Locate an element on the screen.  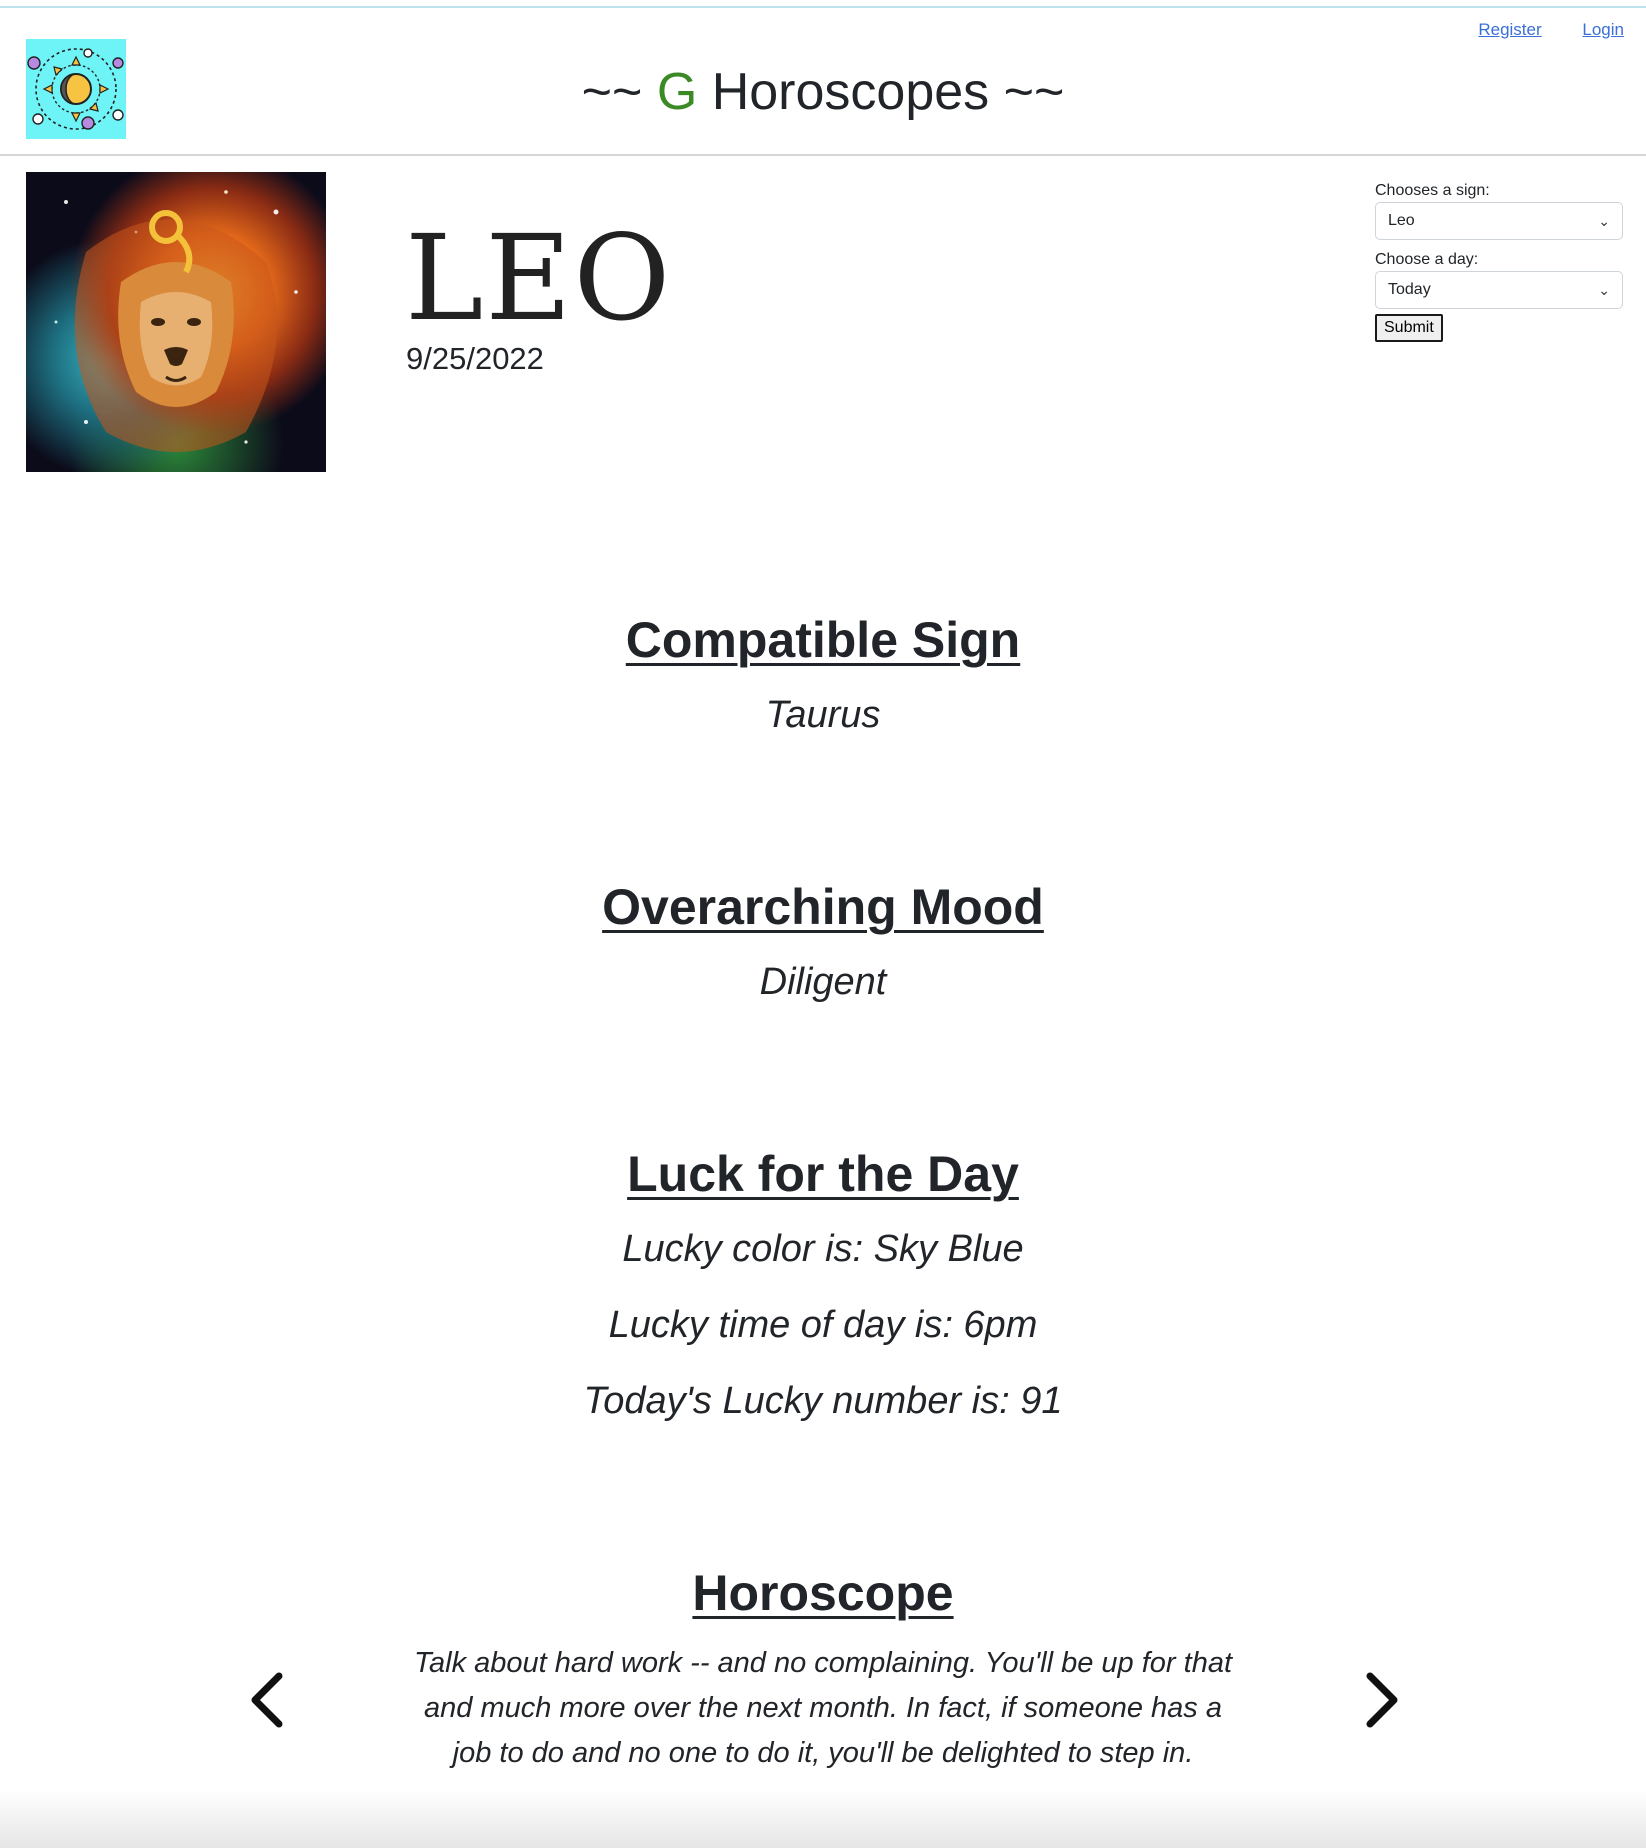
submit-button: Submit is located at coordinates (1409, 328).